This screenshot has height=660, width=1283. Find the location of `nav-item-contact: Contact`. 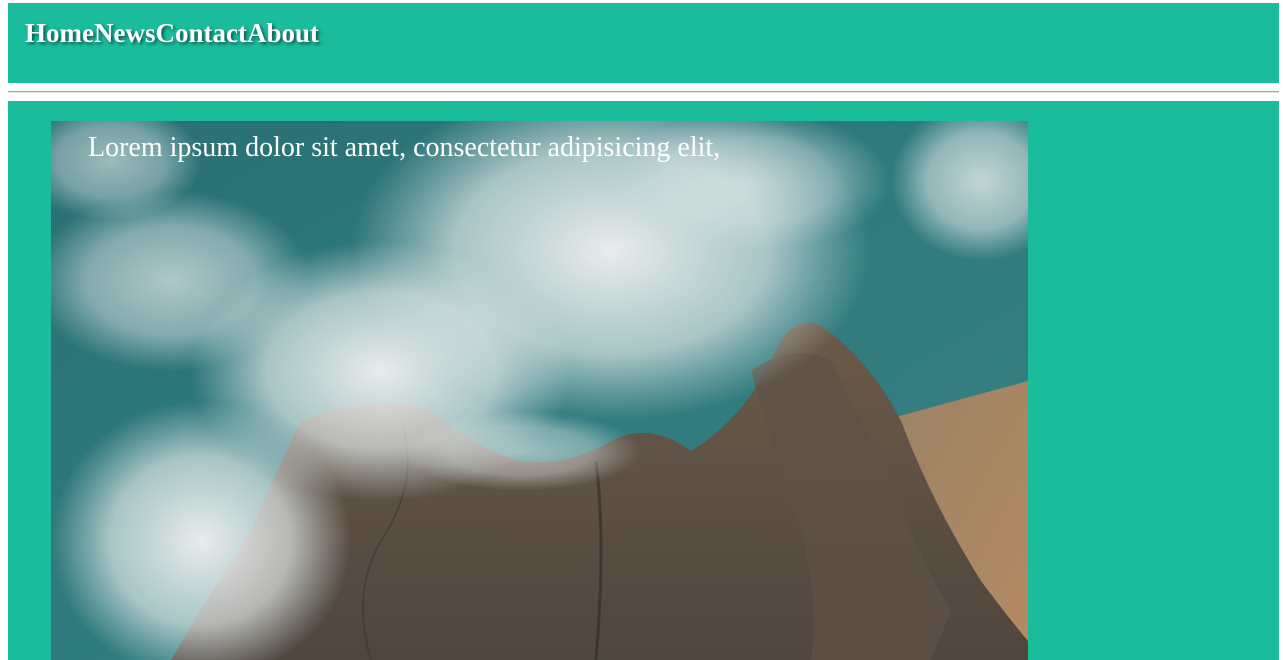

nav-item-contact: Contact is located at coordinates (200, 33).